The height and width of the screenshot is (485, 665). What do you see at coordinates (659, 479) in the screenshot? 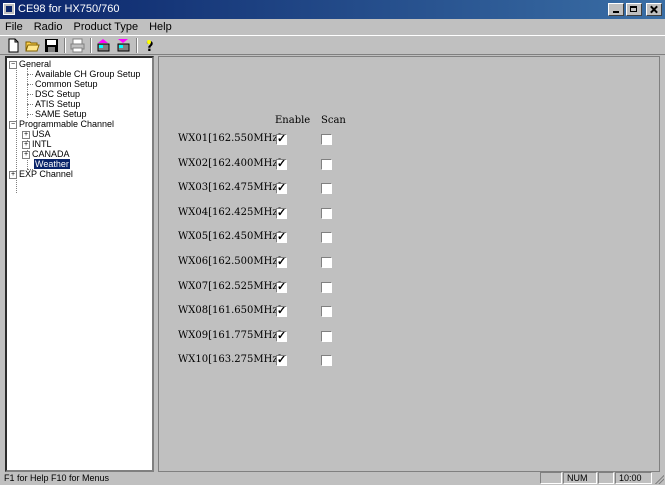
I see `resize-grip` at bounding box center [659, 479].